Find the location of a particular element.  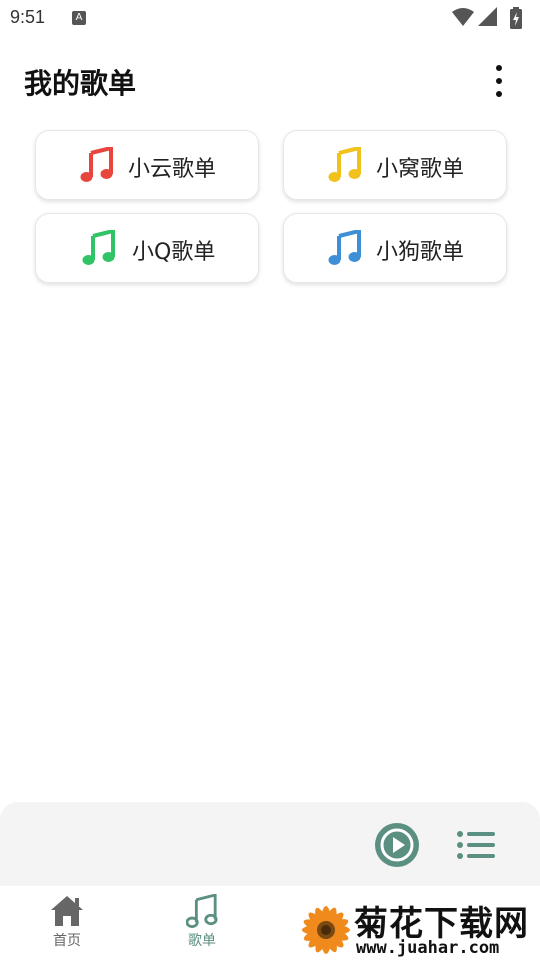

flower-logo-icon is located at coordinates (326, 930).